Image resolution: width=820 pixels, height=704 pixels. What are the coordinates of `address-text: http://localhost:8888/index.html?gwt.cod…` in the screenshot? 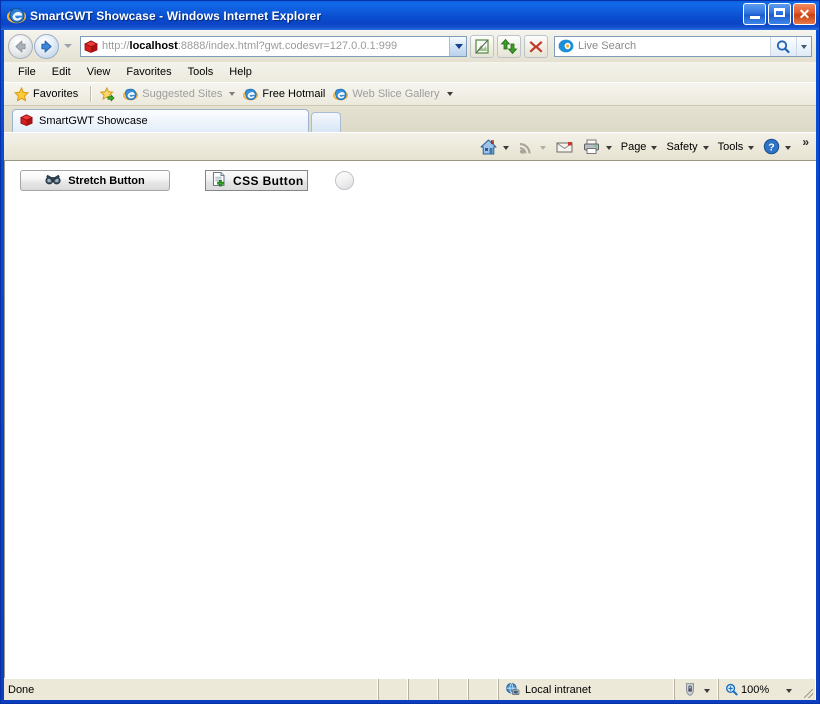 It's located at (275, 46).